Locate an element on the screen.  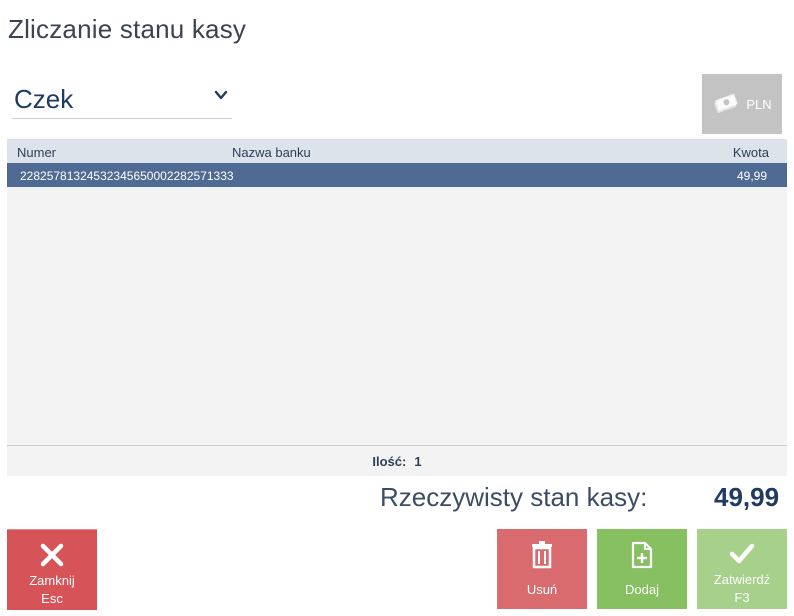
close-icon is located at coordinates (52, 555).